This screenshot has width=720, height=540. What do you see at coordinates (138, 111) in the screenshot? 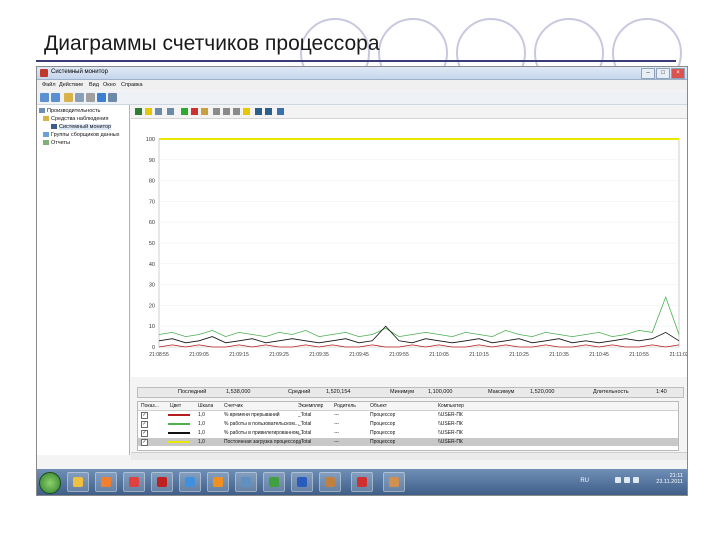
I see `view-graph-icon` at bounding box center [138, 111].